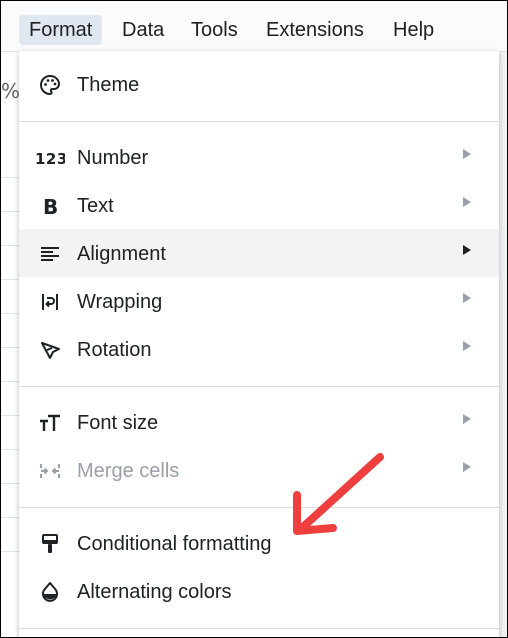 The width and height of the screenshot is (508, 638). I want to click on menu-item-number: 123 Number, so click(259, 157).